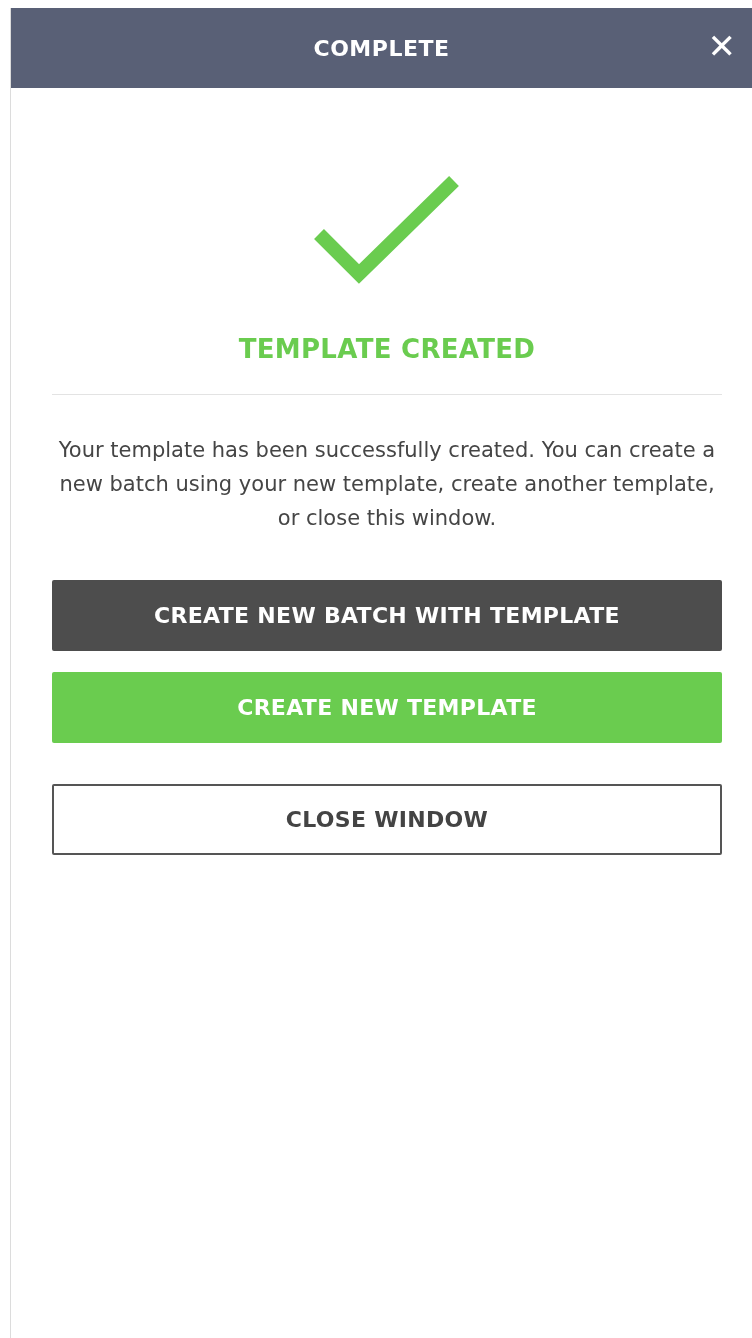 Image resolution: width=752 pixels, height=1338 pixels. Describe the element at coordinates (387, 615) in the screenshot. I see `create-batch-button: CREATE NEW BATCH WITH TEMPLATE` at that location.